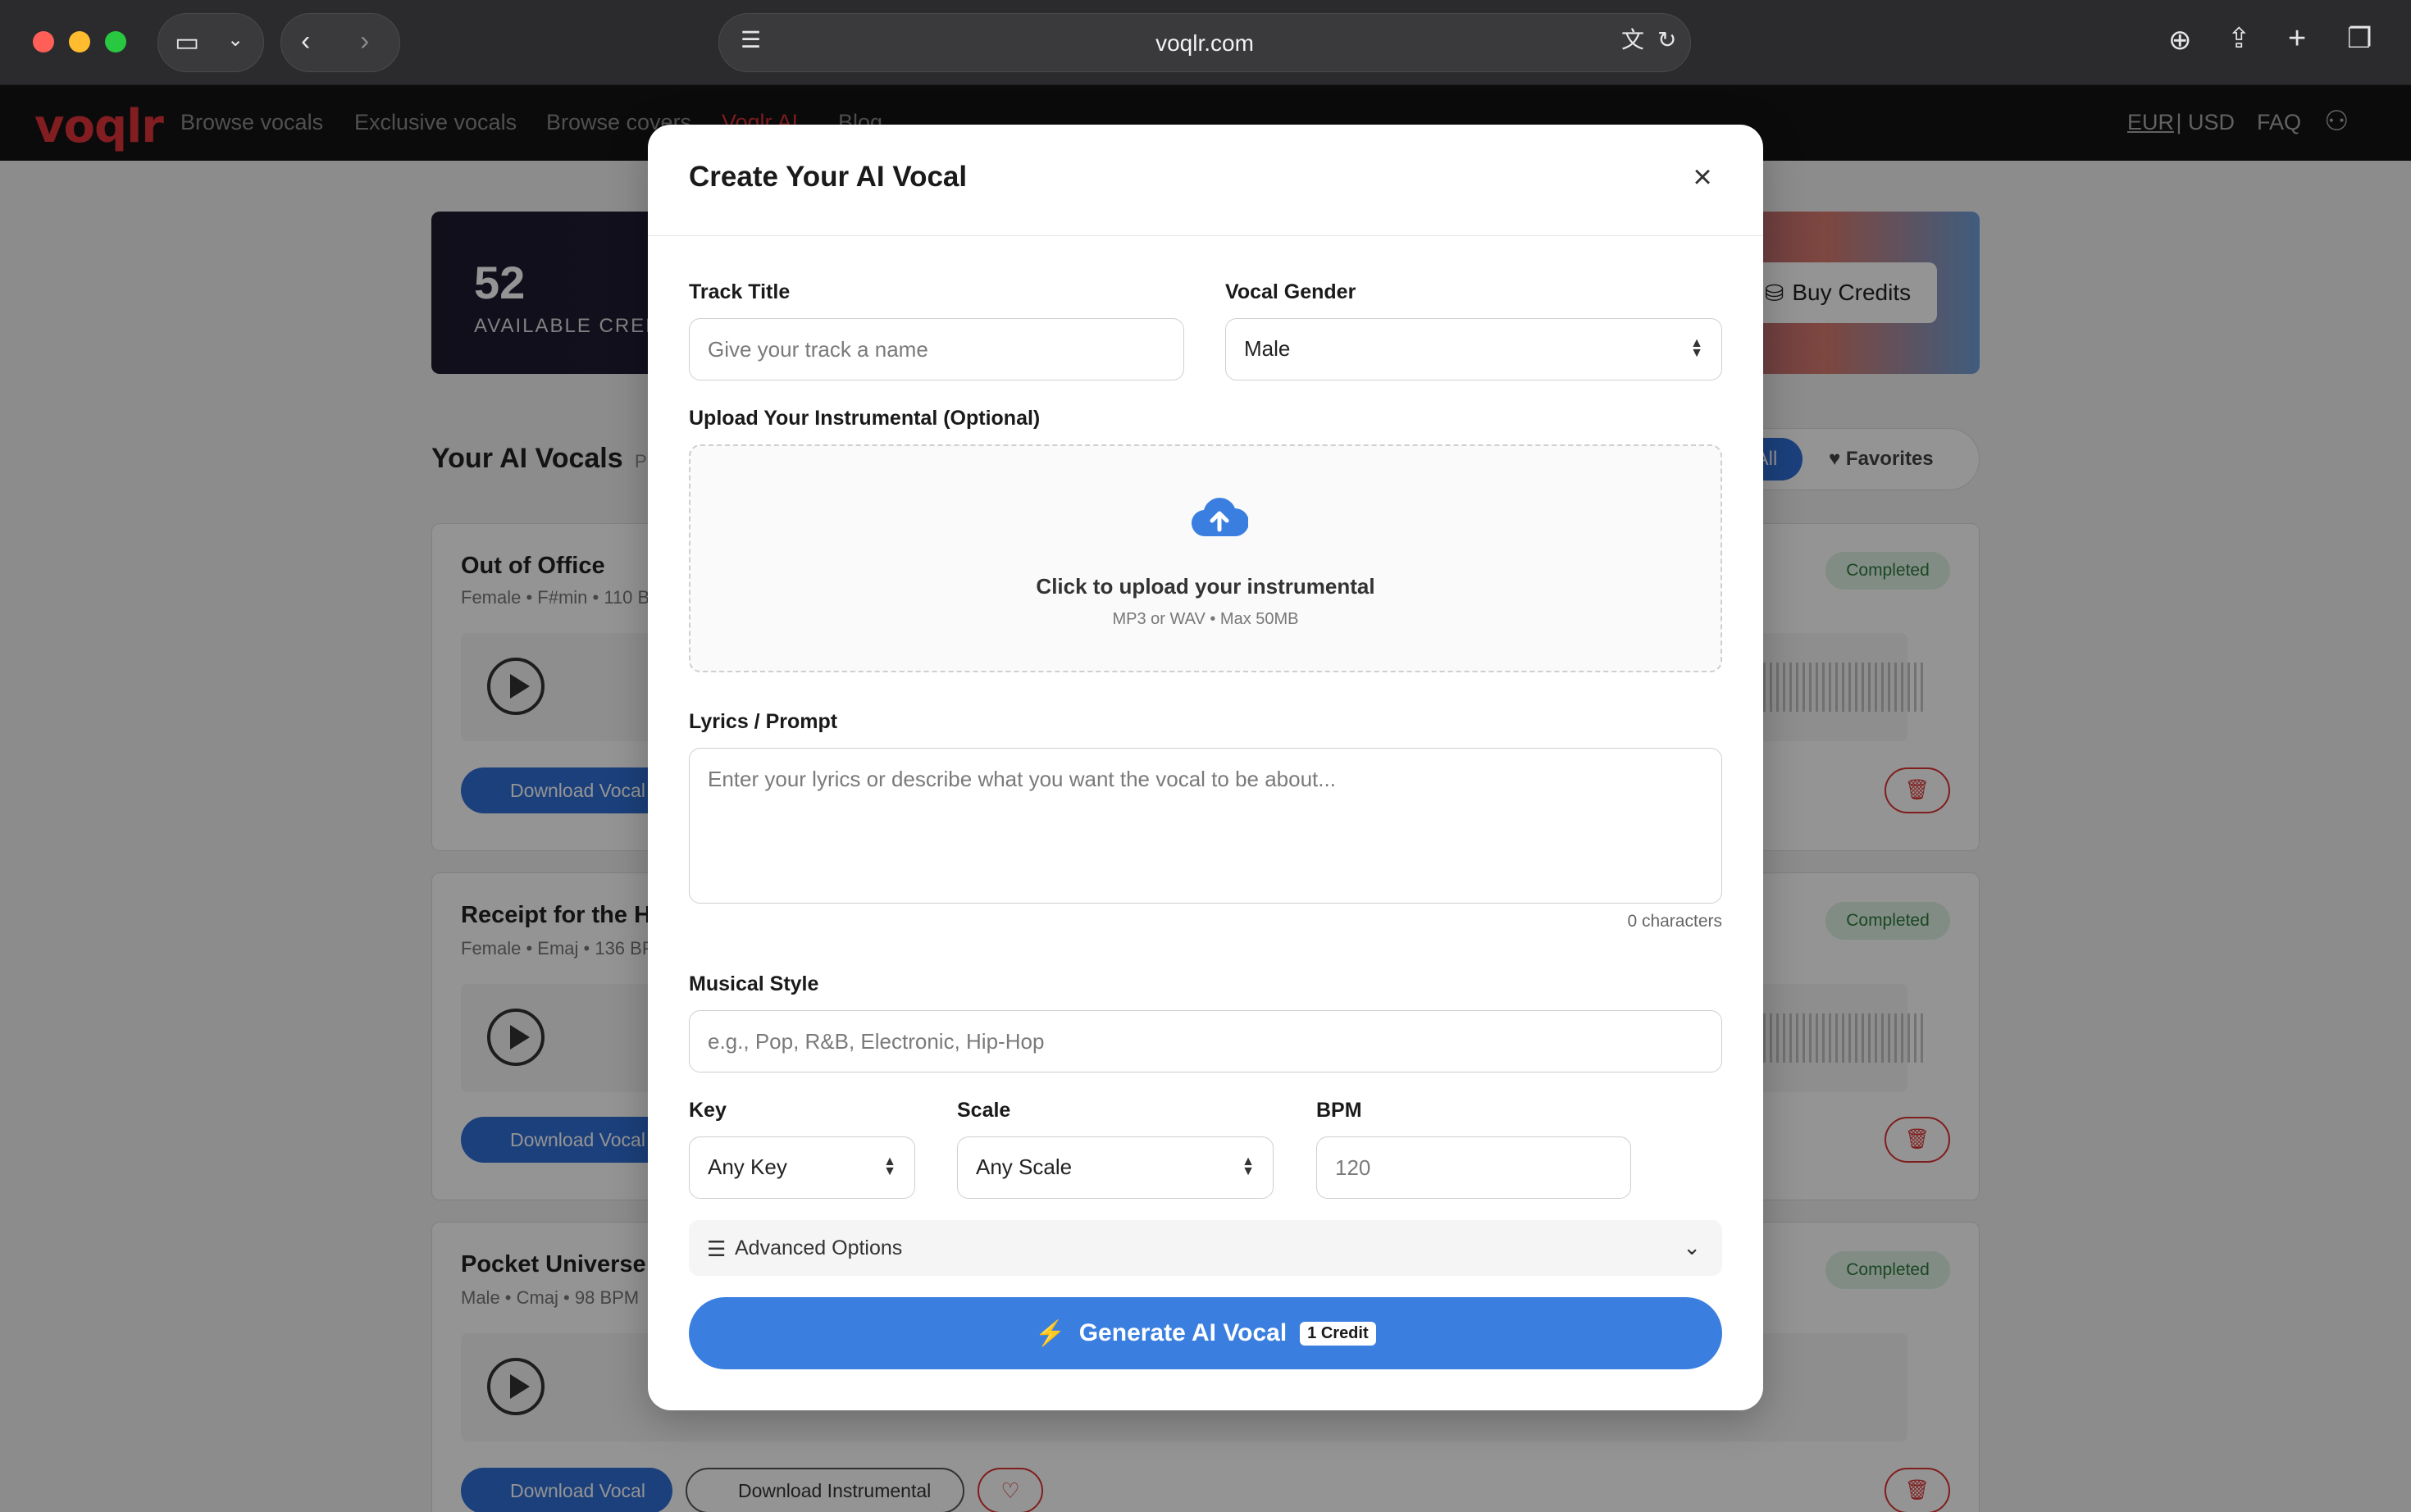  I want to click on key-value: Any Key, so click(747, 1166).